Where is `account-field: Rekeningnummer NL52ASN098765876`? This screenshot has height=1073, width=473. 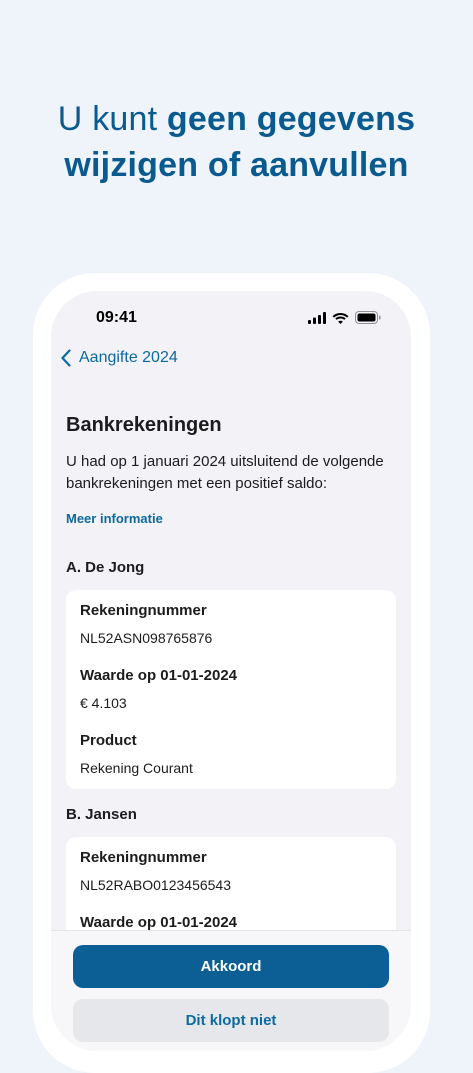
account-field: Rekeningnummer NL52ASN098765876 is located at coordinates (231, 624).